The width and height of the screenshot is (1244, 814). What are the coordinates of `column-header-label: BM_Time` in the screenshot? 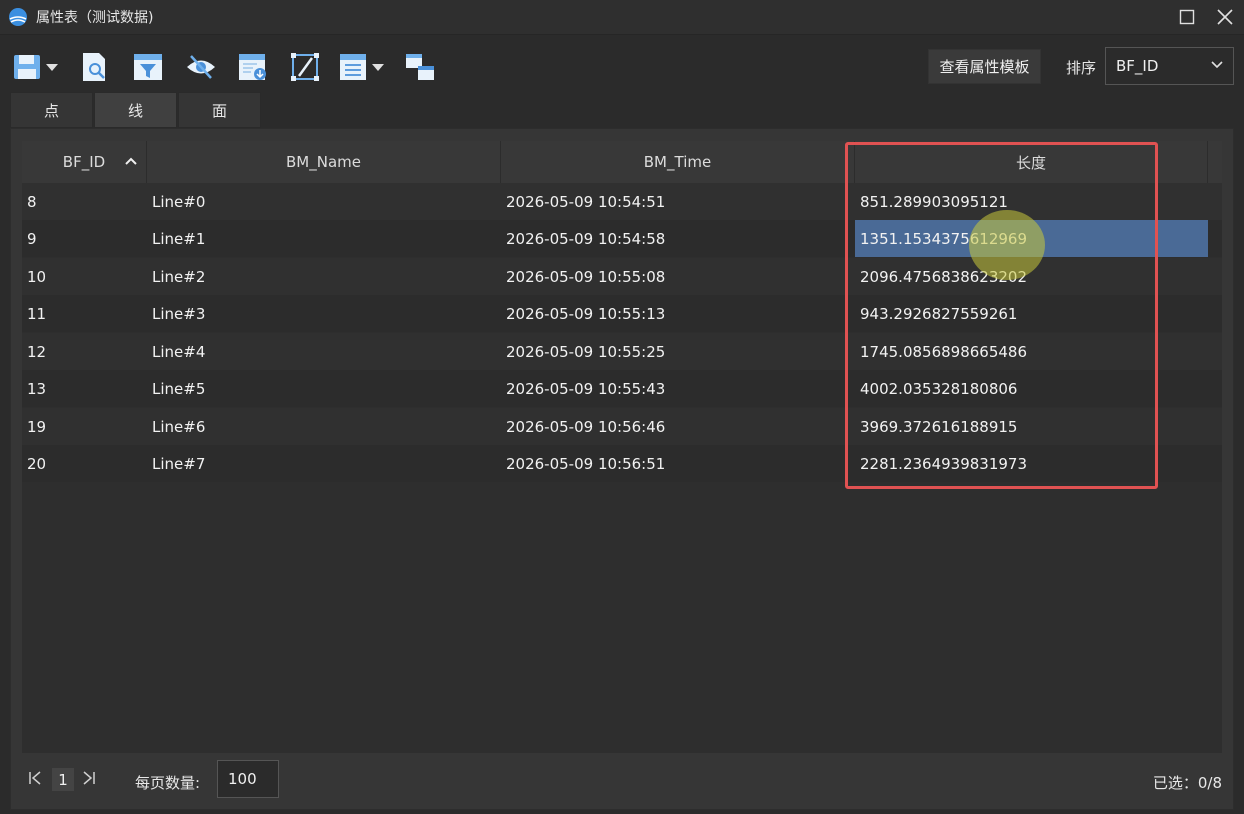 It's located at (677, 162).